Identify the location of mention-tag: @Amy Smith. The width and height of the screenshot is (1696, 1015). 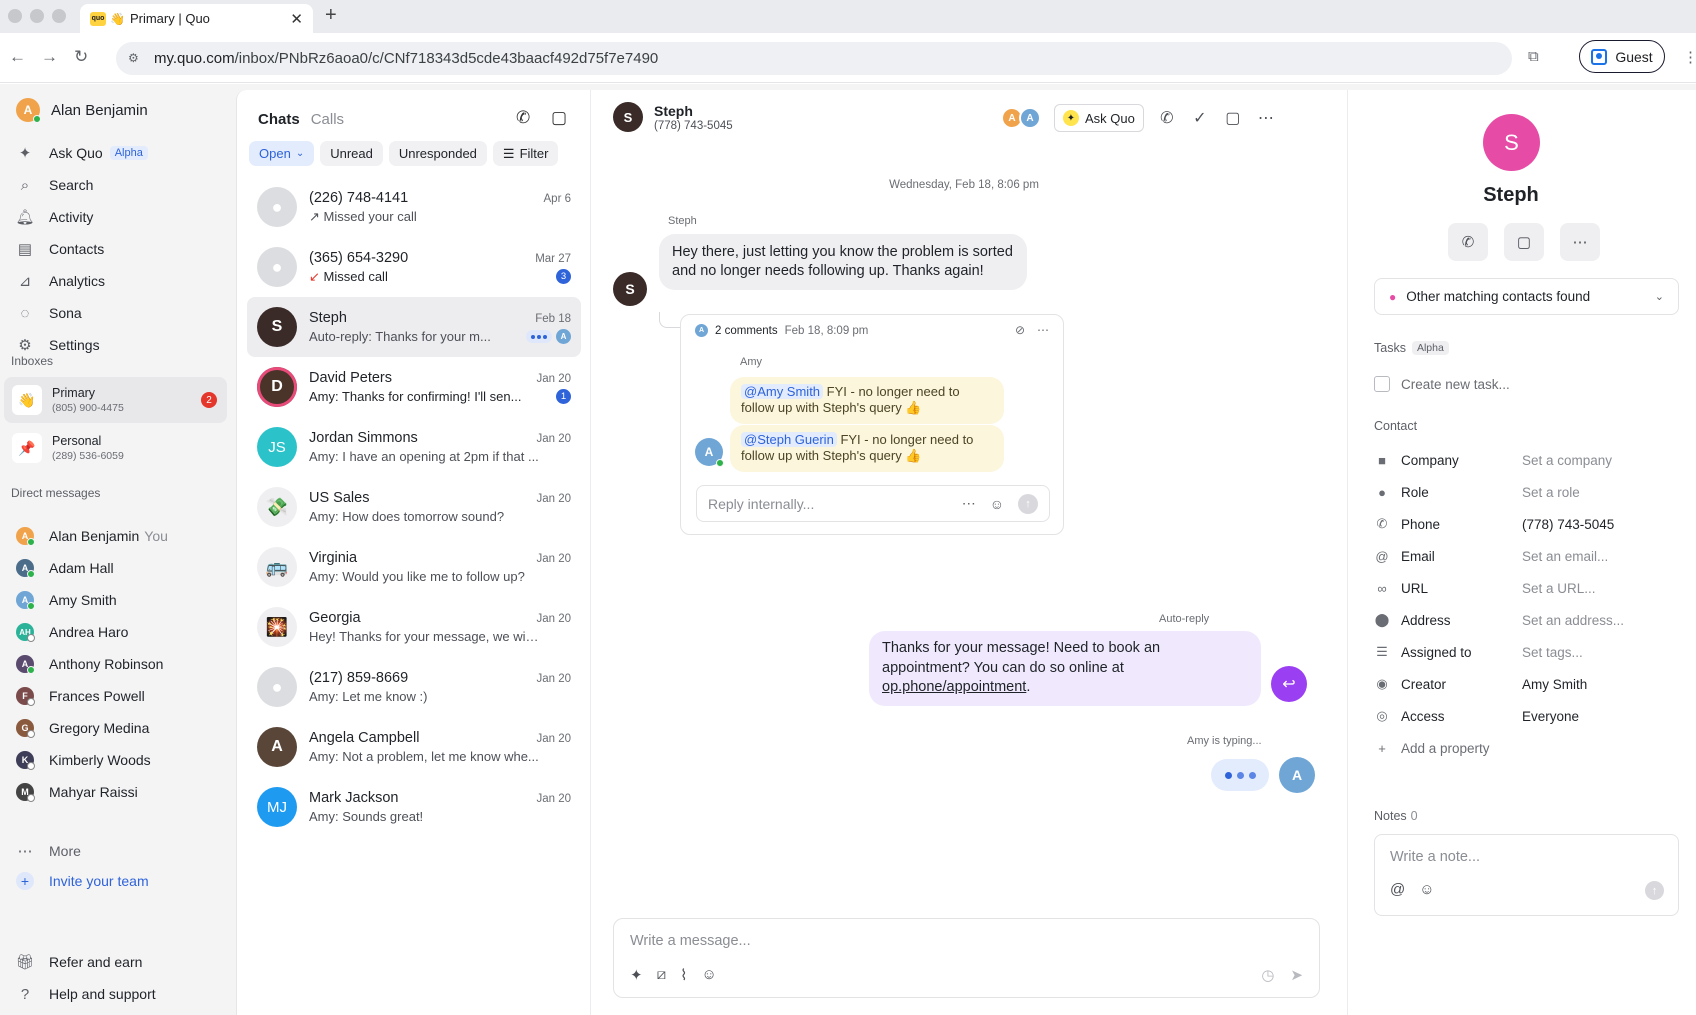
(782, 391).